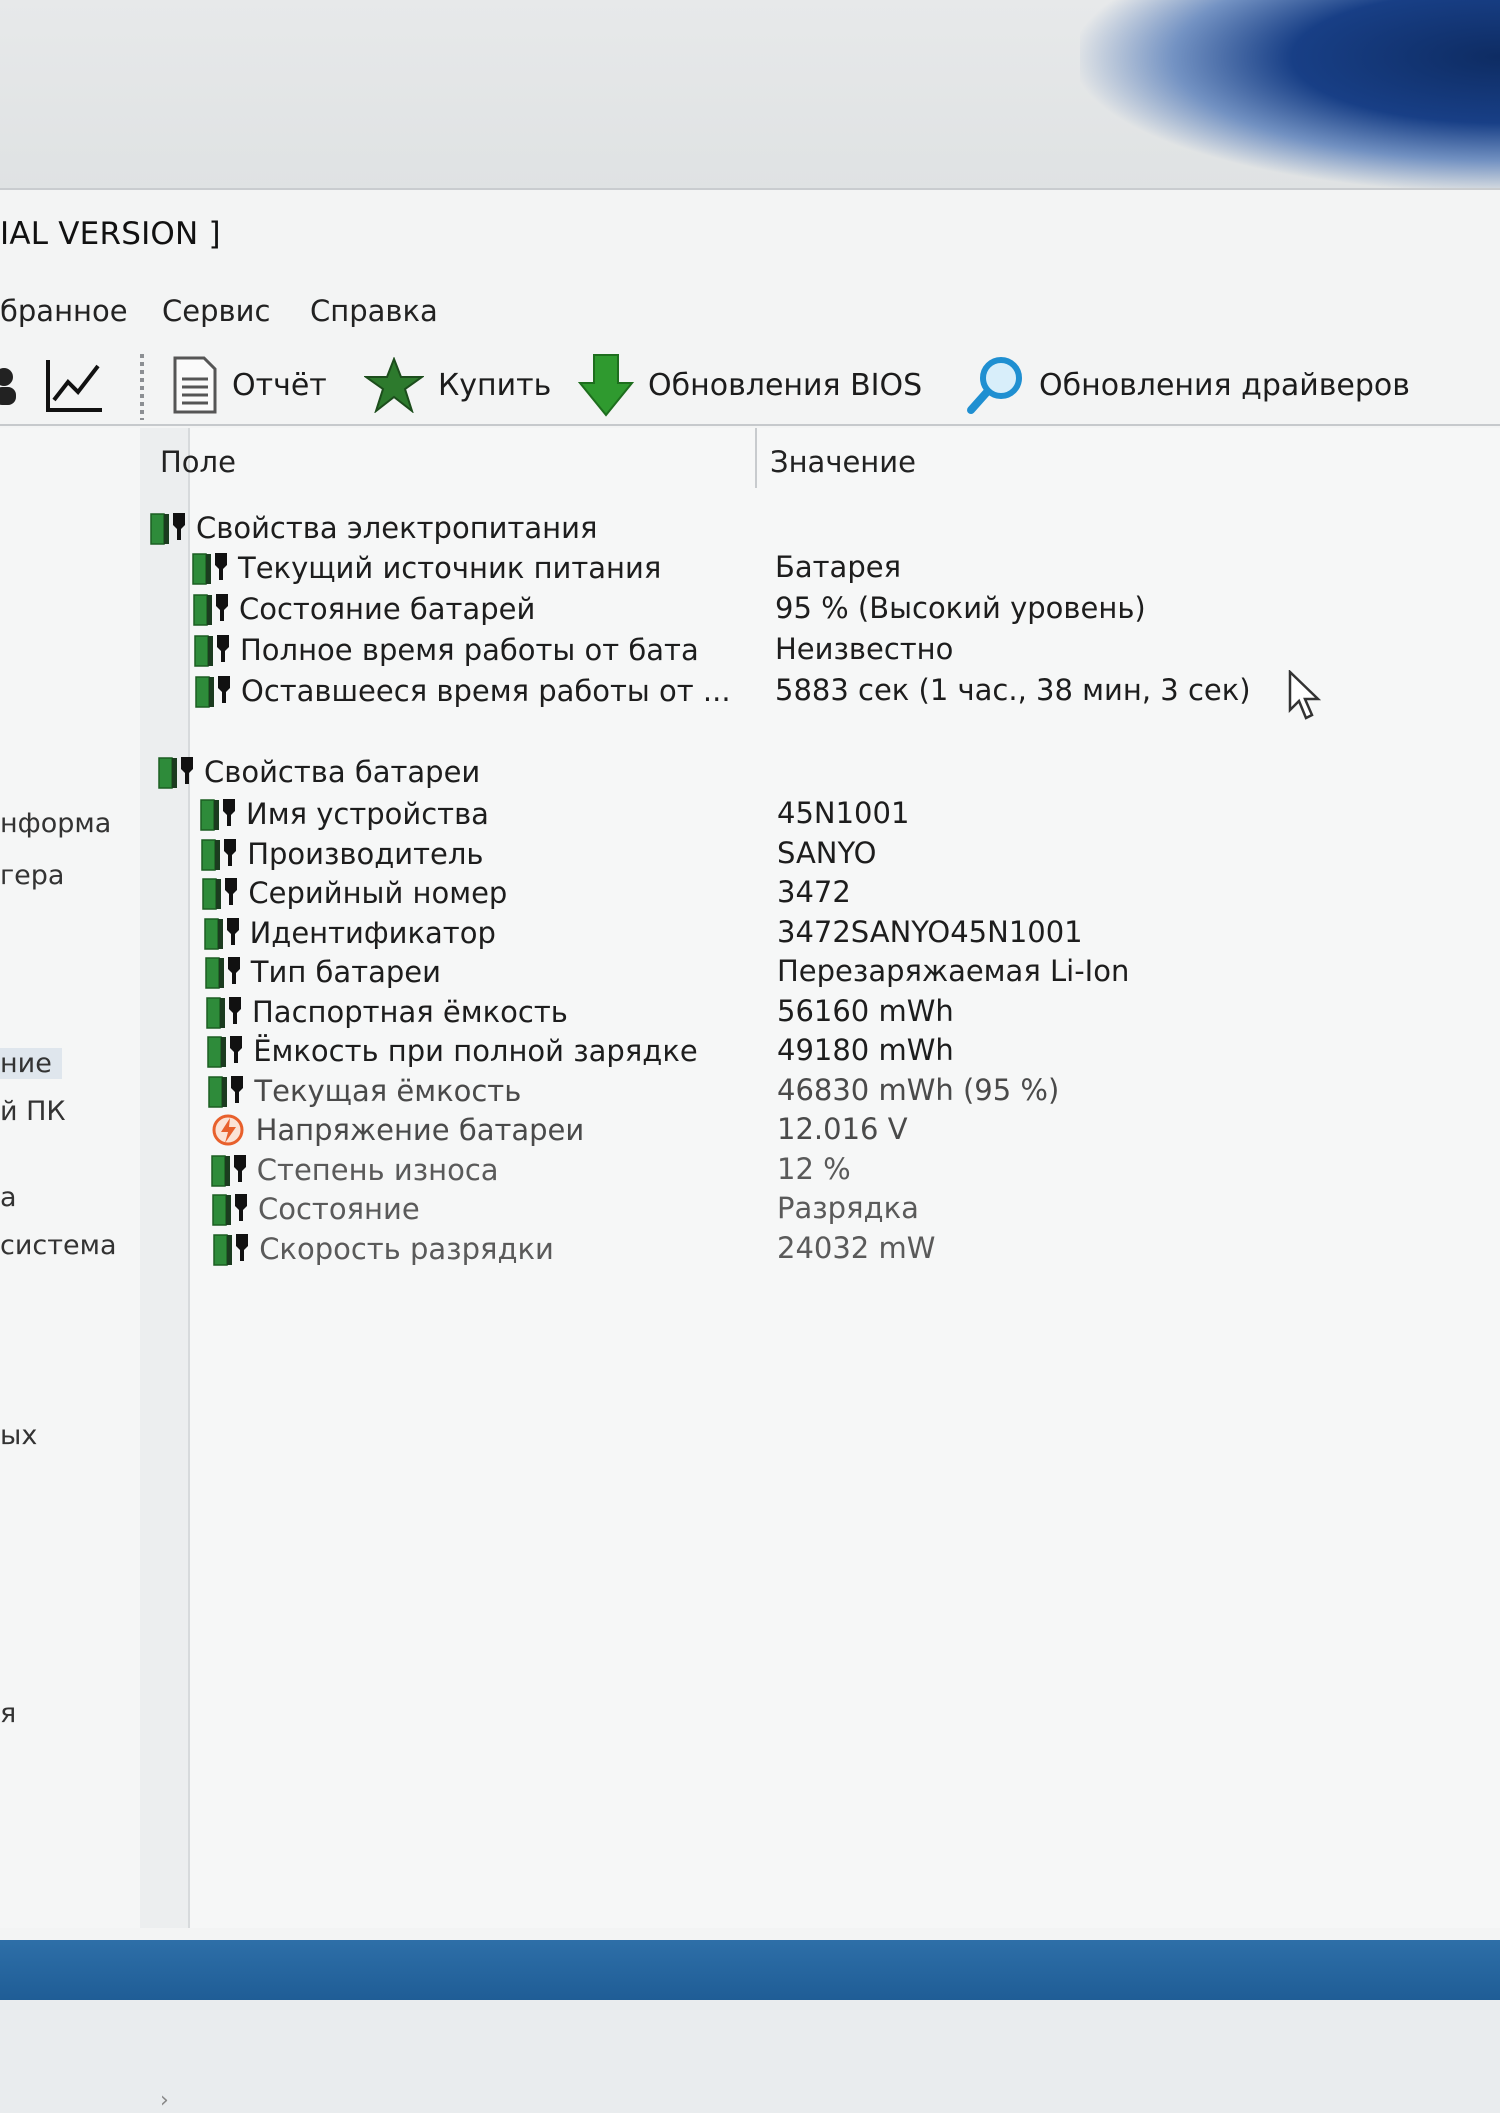 This screenshot has width=1500, height=2113. What do you see at coordinates (55, 823) in the screenshot?
I see `tree-item: нформа` at bounding box center [55, 823].